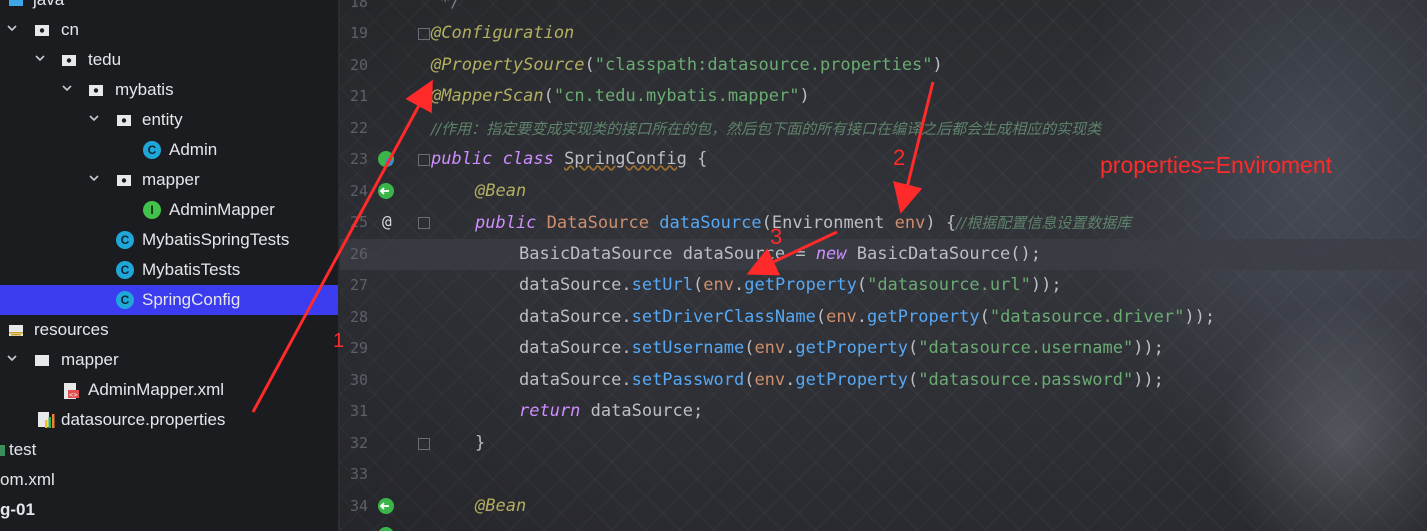 This screenshot has width=1427, height=531. I want to click on tree-item-label: g-01, so click(17, 509).